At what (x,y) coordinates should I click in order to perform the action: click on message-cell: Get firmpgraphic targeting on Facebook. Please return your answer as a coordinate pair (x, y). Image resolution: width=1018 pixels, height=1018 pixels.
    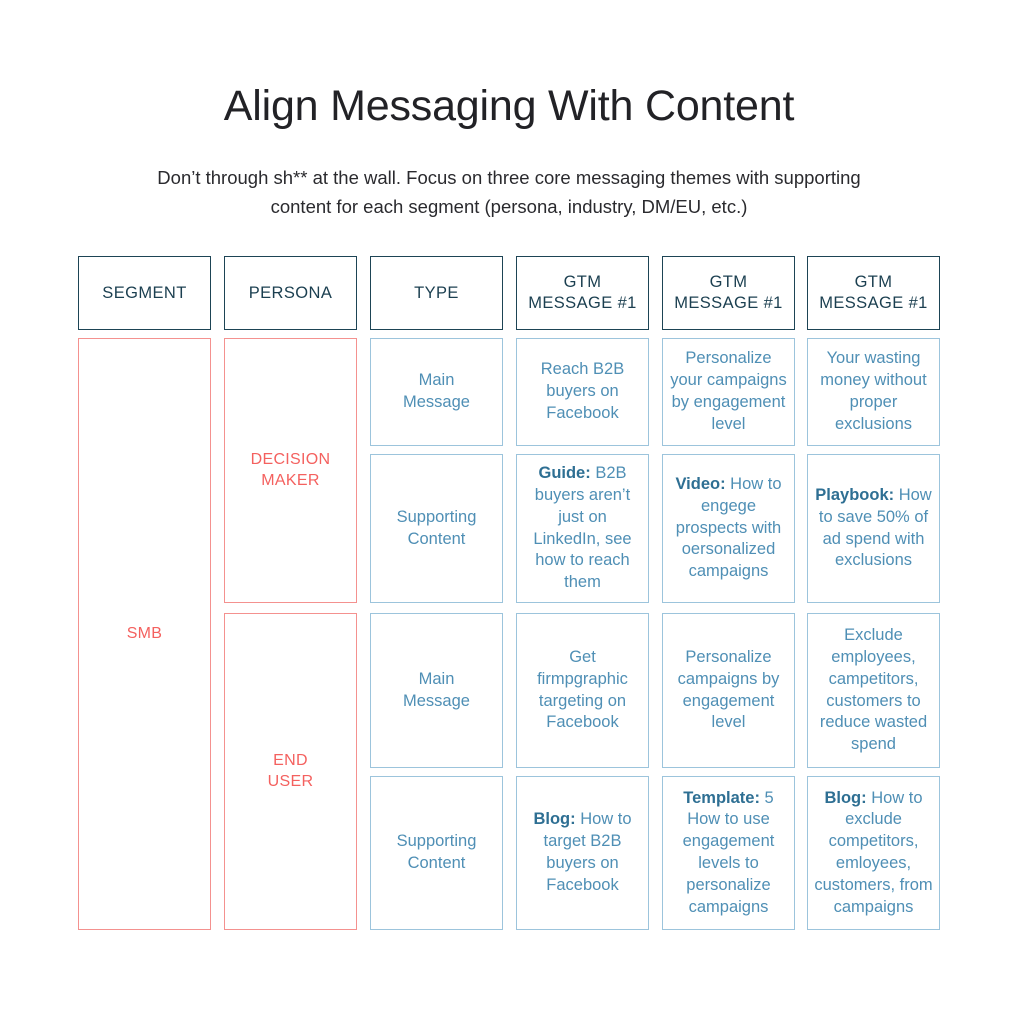
    Looking at the image, I should click on (582, 690).